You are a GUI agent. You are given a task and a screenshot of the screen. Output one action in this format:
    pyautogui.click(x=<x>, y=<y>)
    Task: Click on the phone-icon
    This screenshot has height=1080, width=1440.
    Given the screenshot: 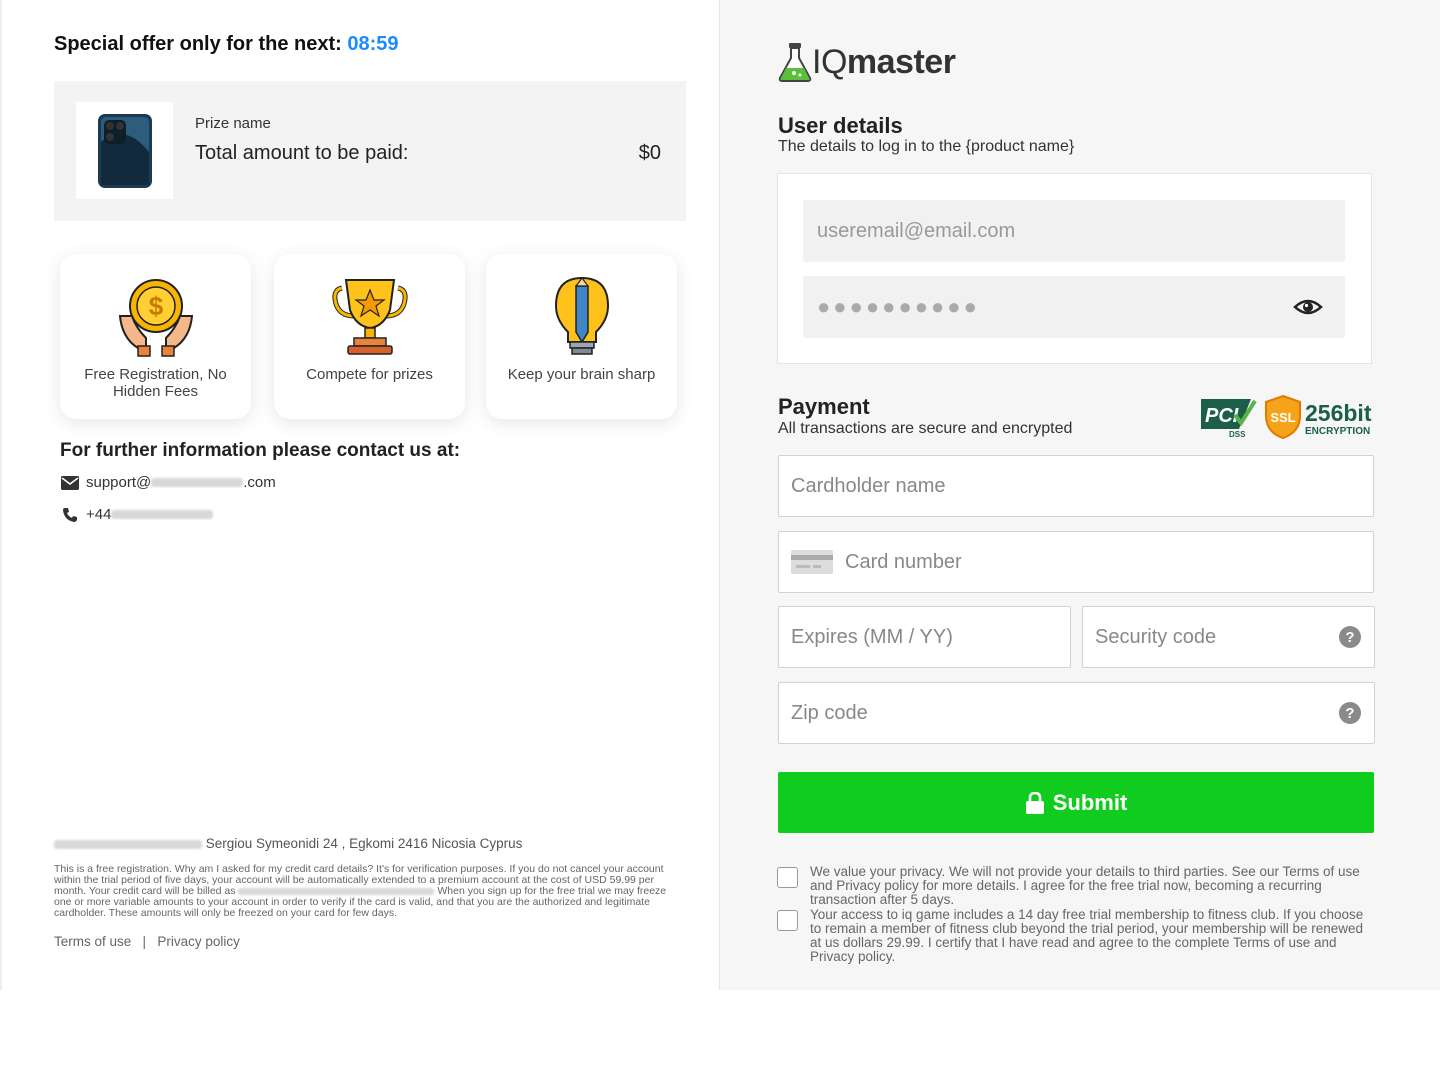 What is the action you would take?
    pyautogui.click(x=124, y=150)
    